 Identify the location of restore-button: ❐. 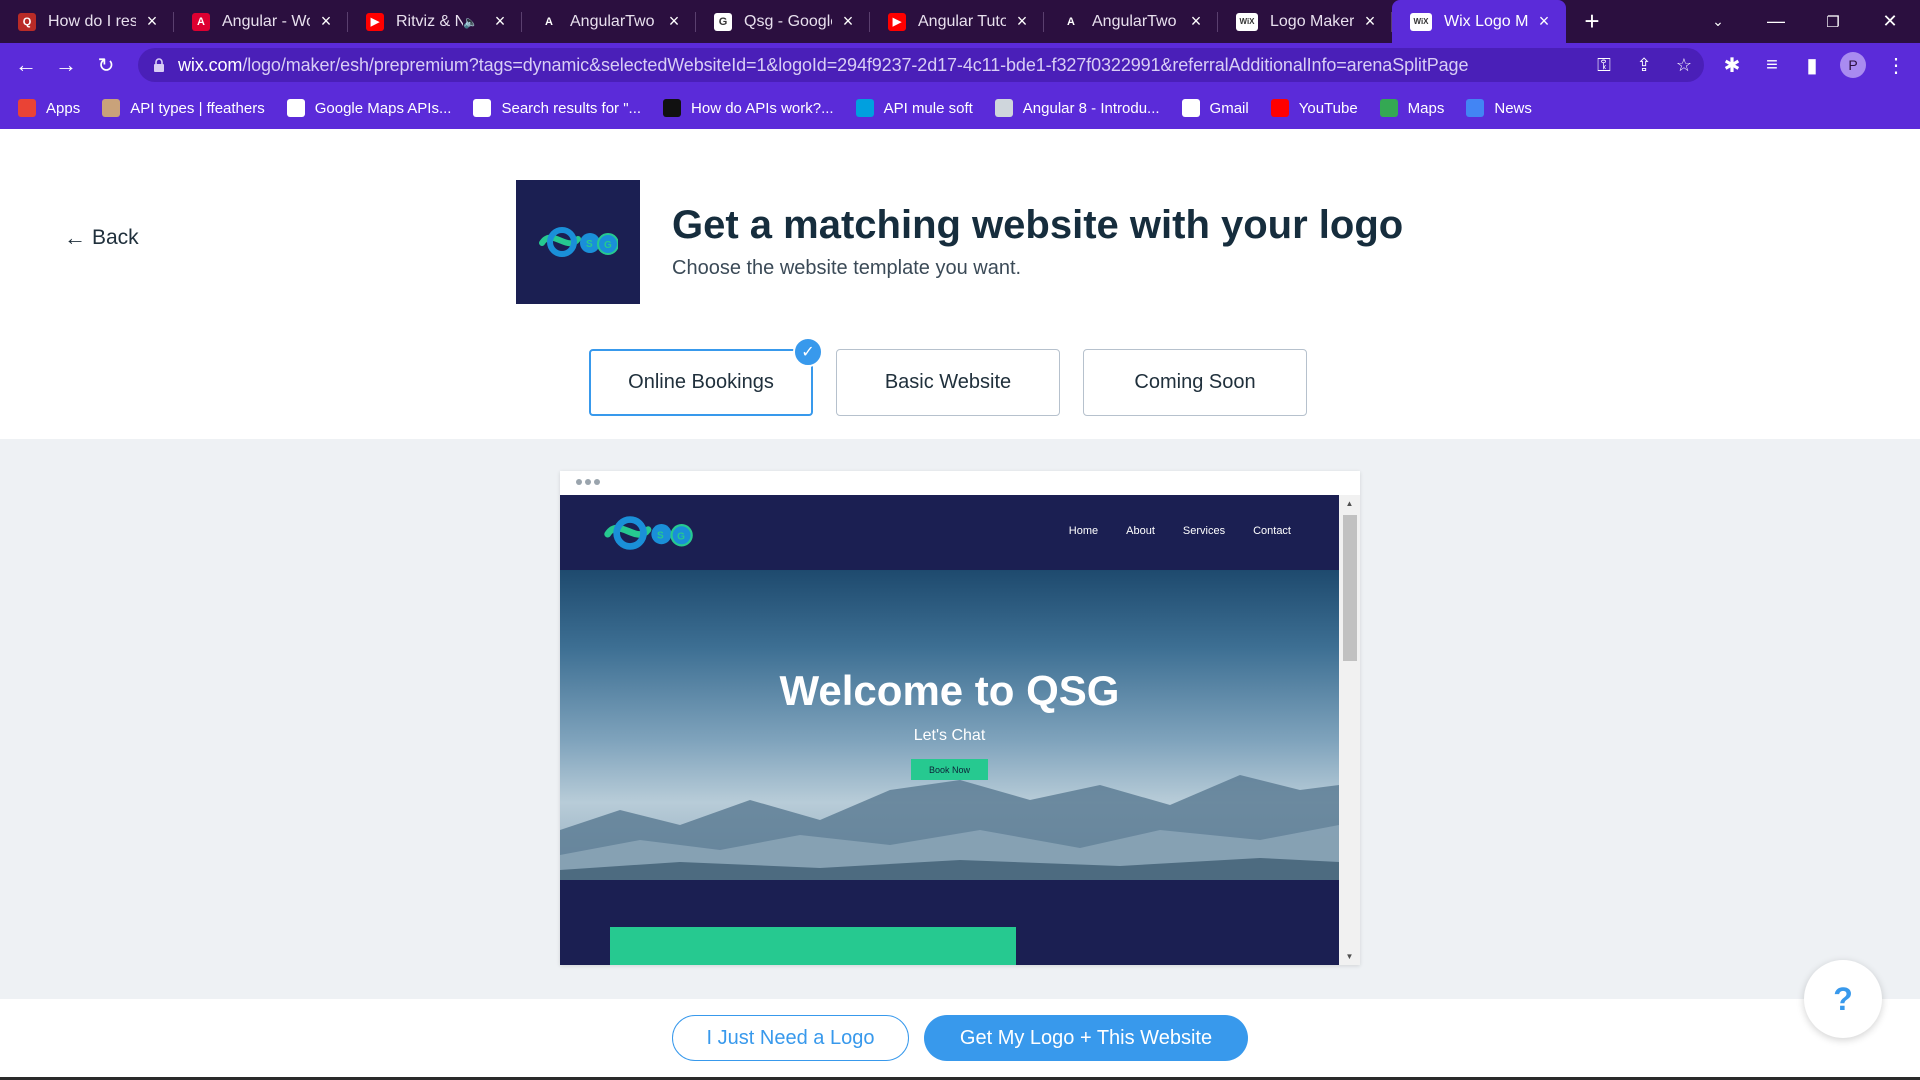
(1833, 21).